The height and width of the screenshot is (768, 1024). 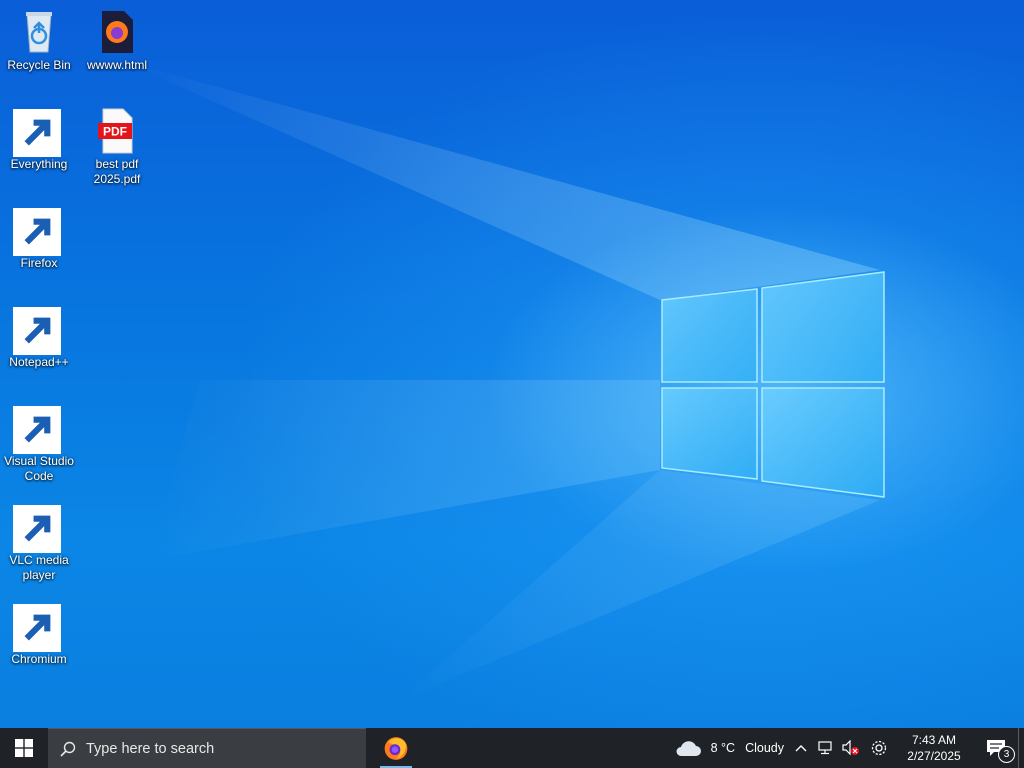 I want to click on show-hidden-icons-button, so click(x=801, y=748).